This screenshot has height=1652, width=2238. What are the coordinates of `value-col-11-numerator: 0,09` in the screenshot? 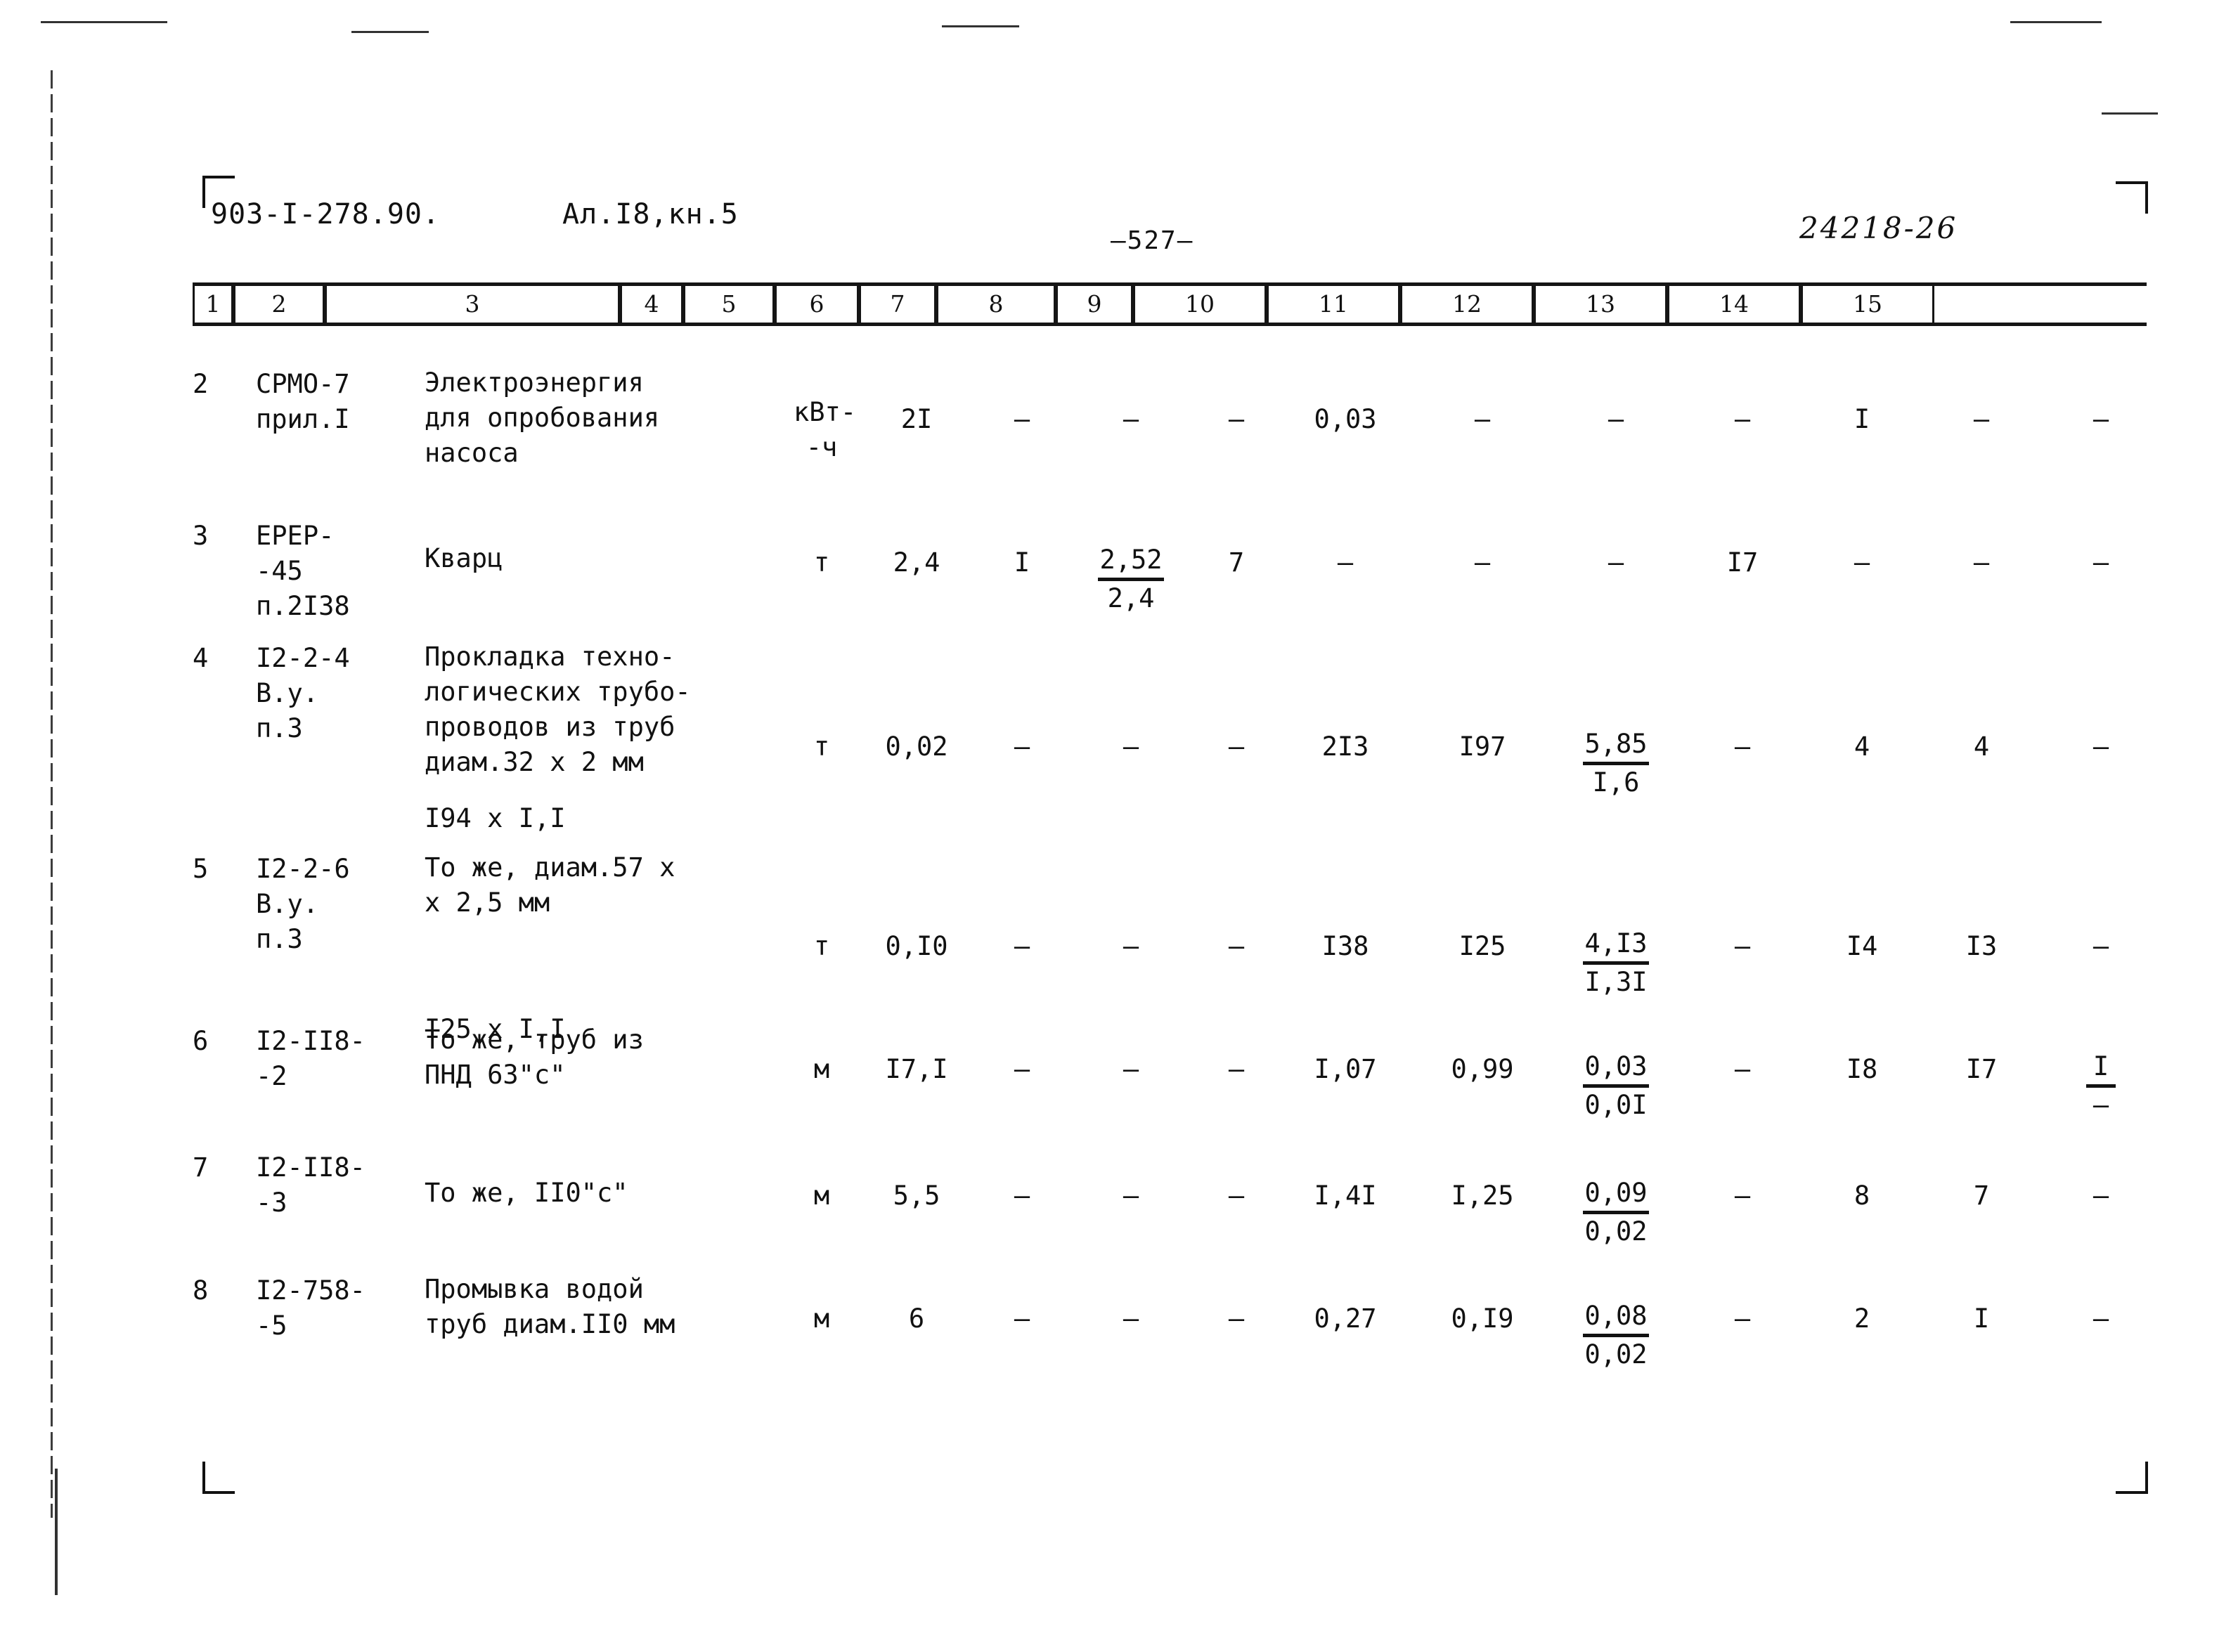 It's located at (1616, 1195).